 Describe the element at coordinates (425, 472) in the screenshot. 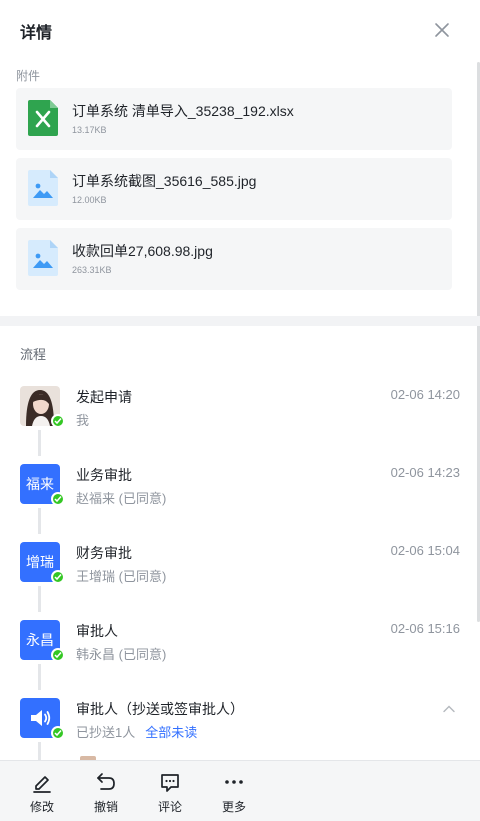

I see `step-time: 02-06 14:23` at that location.